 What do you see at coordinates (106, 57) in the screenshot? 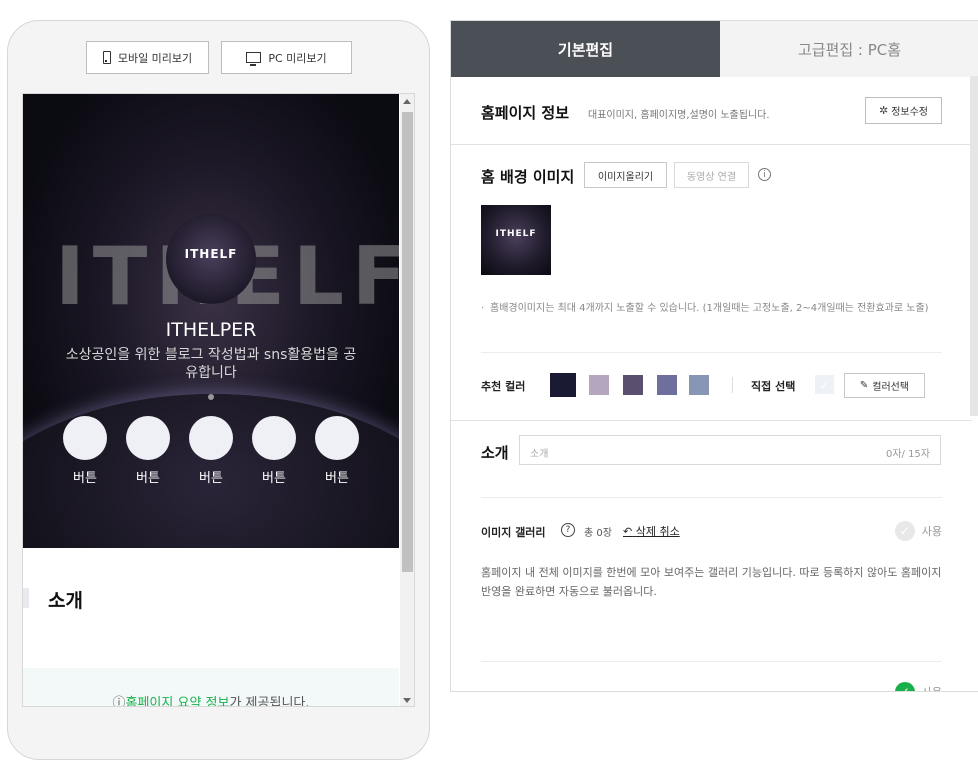
I see `mobile-icon` at bounding box center [106, 57].